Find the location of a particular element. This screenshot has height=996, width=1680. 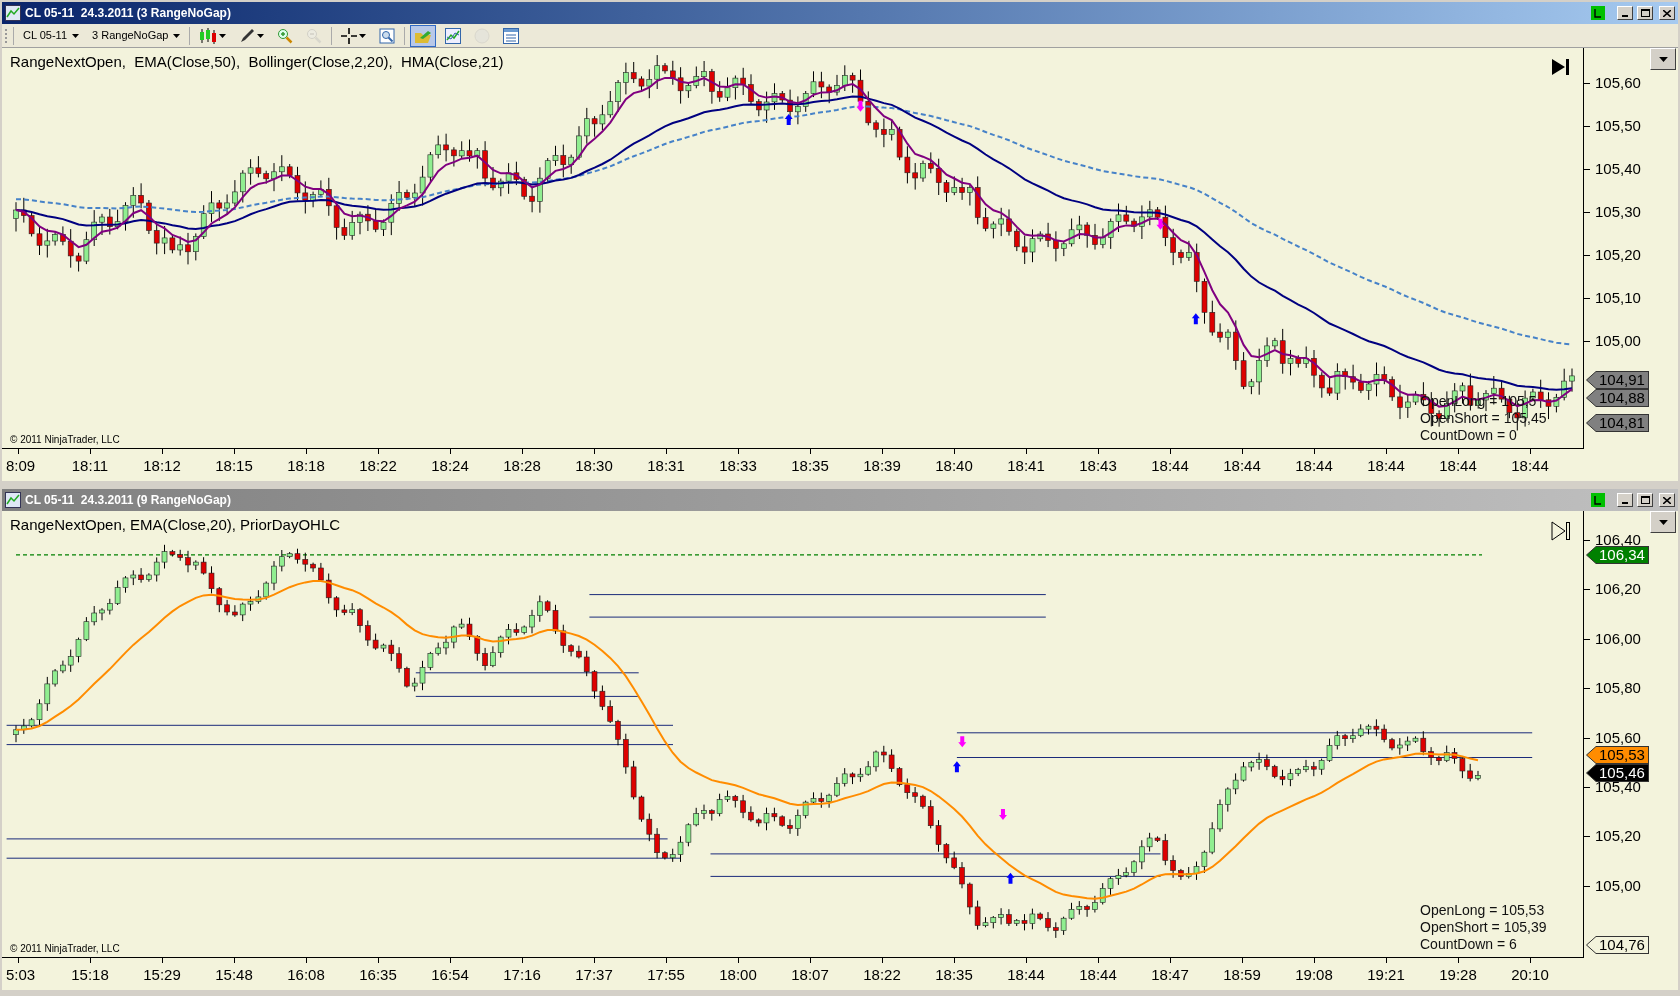

time-label: 18:00 is located at coordinates (738, 975).